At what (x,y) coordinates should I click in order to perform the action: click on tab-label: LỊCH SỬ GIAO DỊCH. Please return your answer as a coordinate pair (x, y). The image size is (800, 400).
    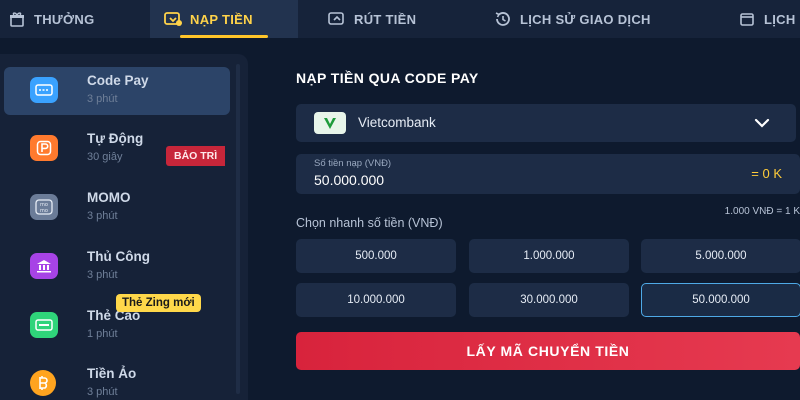
    Looking at the image, I should click on (585, 19).